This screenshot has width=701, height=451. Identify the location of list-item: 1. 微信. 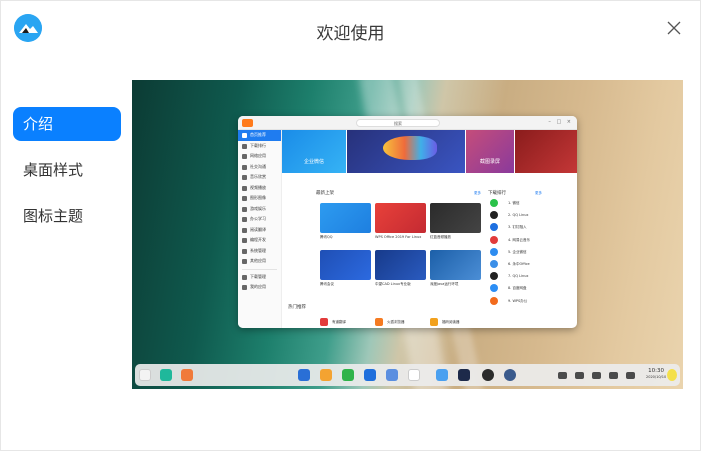
(515, 203).